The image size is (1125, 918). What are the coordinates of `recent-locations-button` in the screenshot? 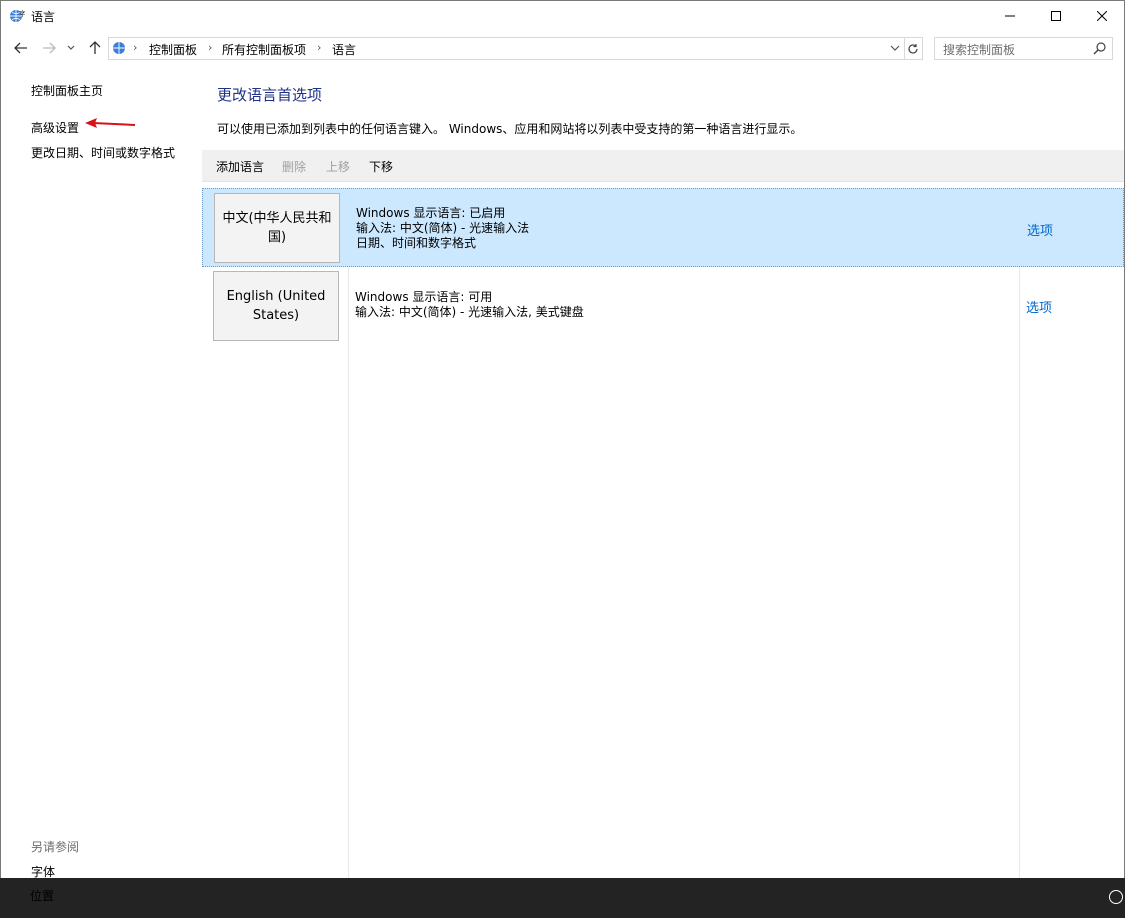 It's located at (71, 48).